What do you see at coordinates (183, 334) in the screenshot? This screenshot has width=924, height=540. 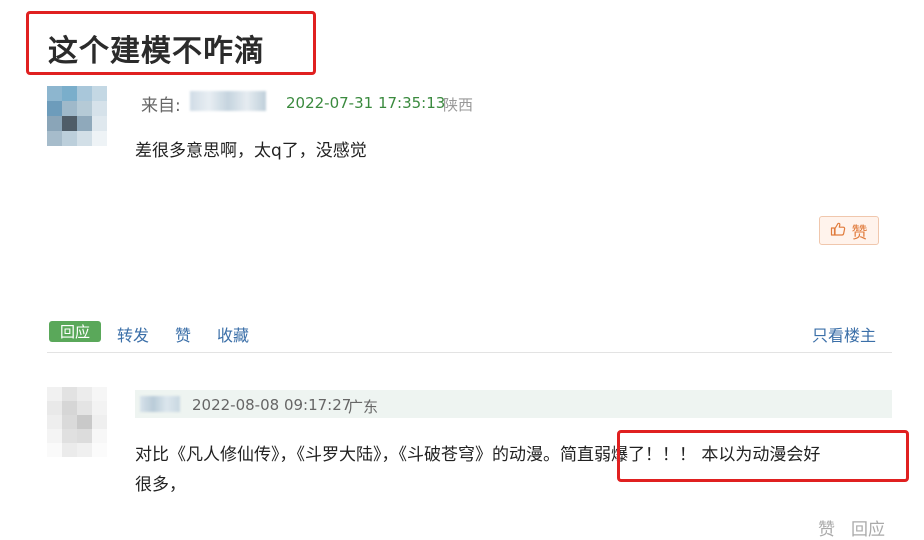 I see `like-link: 赞` at bounding box center [183, 334].